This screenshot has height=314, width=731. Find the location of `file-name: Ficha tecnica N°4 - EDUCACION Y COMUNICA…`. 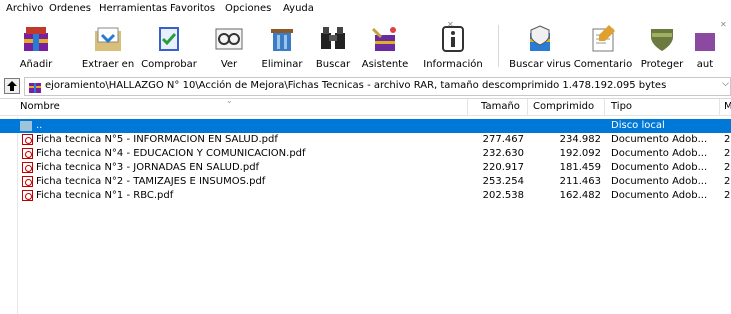

file-name: Ficha tecnica N°4 - EDUCACION Y COMUNICA… is located at coordinates (171, 153).